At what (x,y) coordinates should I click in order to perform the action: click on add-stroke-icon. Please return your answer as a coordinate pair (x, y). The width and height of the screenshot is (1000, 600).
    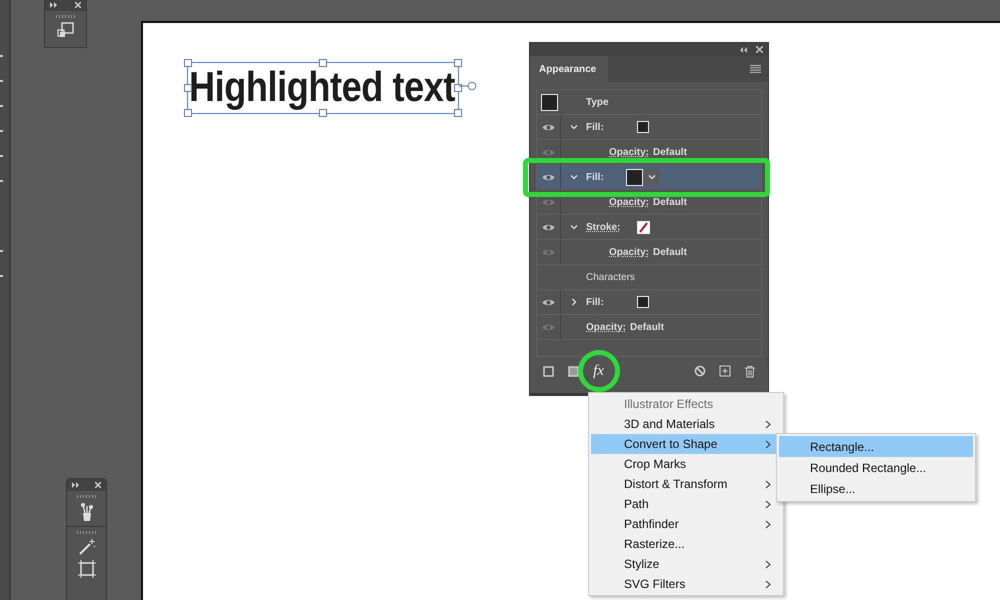
    Looking at the image, I should click on (548, 371).